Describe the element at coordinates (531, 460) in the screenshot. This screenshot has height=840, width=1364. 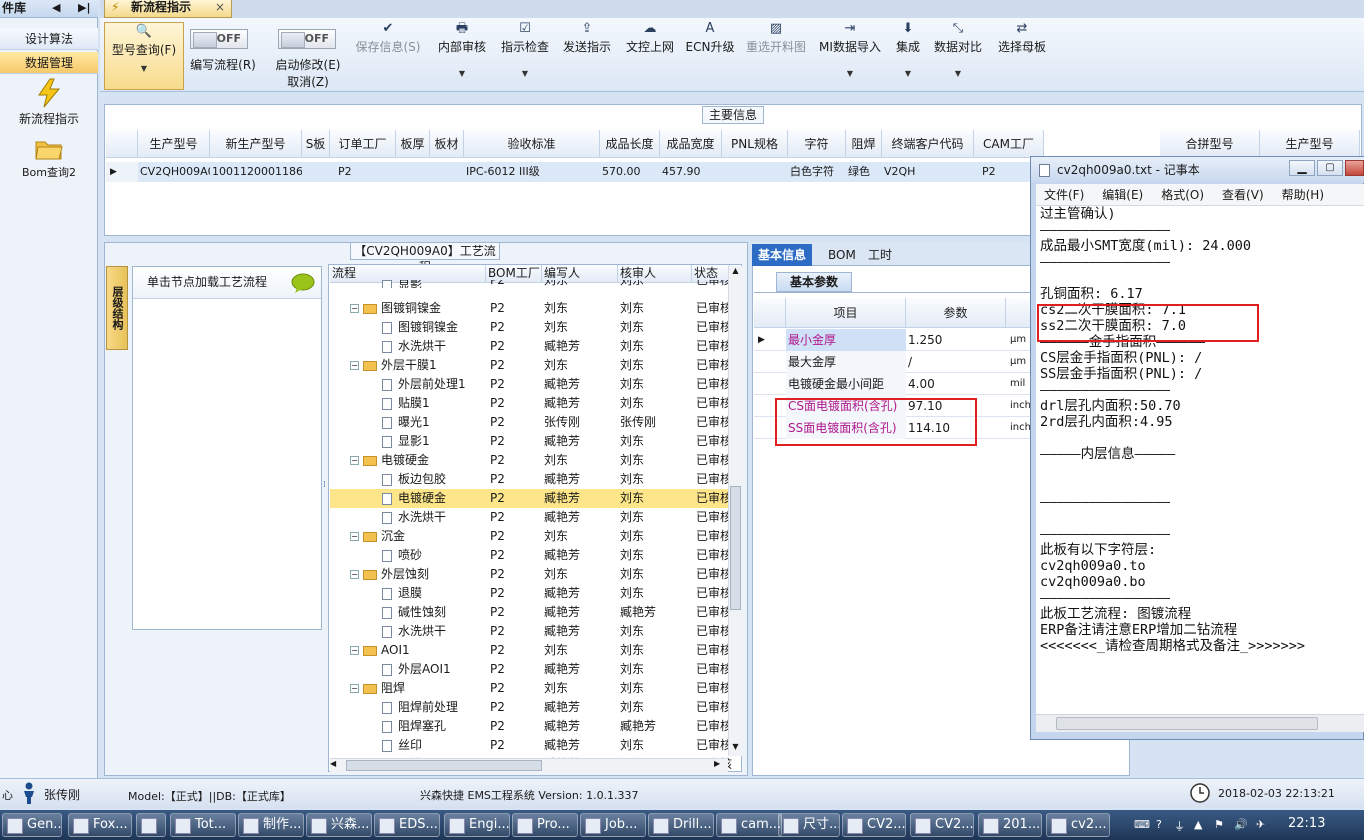
I see `tree-row: − 电镀硬金 P2 刘东 刘东 已审核` at that location.